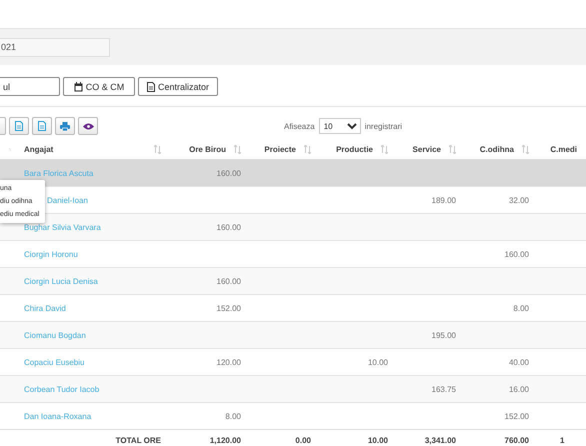 The image size is (586, 446). What do you see at coordinates (293, 281) in the screenshot?
I see `table-row: Ciorgin Lucia Denisa 160.00` at bounding box center [293, 281].